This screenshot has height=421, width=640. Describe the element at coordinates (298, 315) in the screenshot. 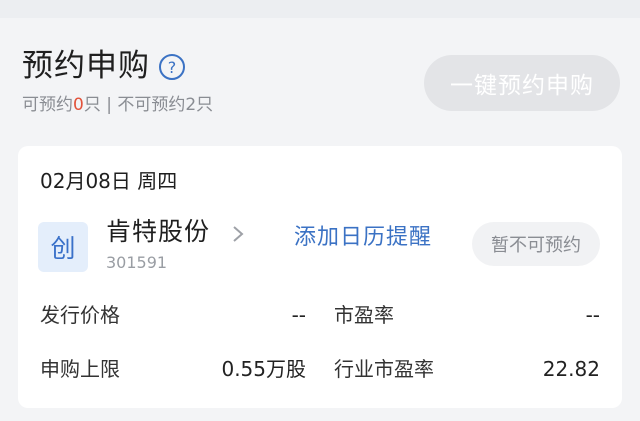

I see `issue-price-value: --` at that location.